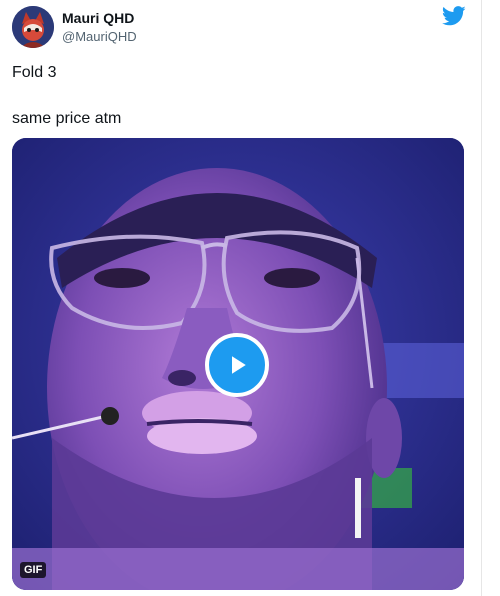 The width and height of the screenshot is (500, 596). Describe the element at coordinates (98, 18) in the screenshot. I see `author-display-name: Mauri QHD` at that location.